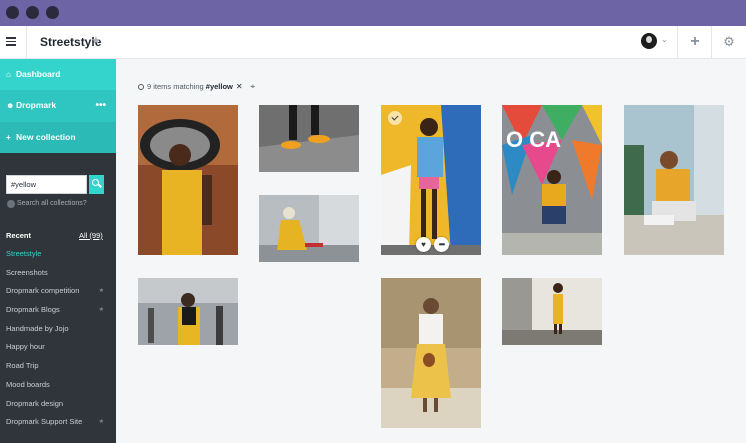 This screenshot has width=746, height=443. What do you see at coordinates (58, 366) in the screenshot?
I see `recent-item: Road Trip` at bounding box center [58, 366].